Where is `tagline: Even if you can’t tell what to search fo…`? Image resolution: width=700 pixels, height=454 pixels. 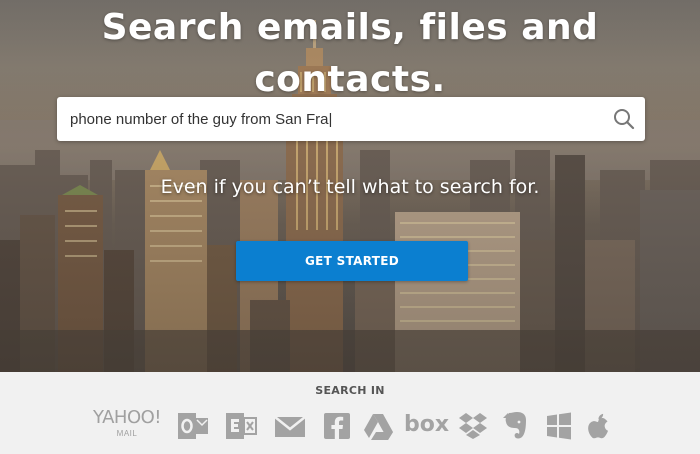 tagline: Even if you can’t tell what to search fo… is located at coordinates (350, 187).